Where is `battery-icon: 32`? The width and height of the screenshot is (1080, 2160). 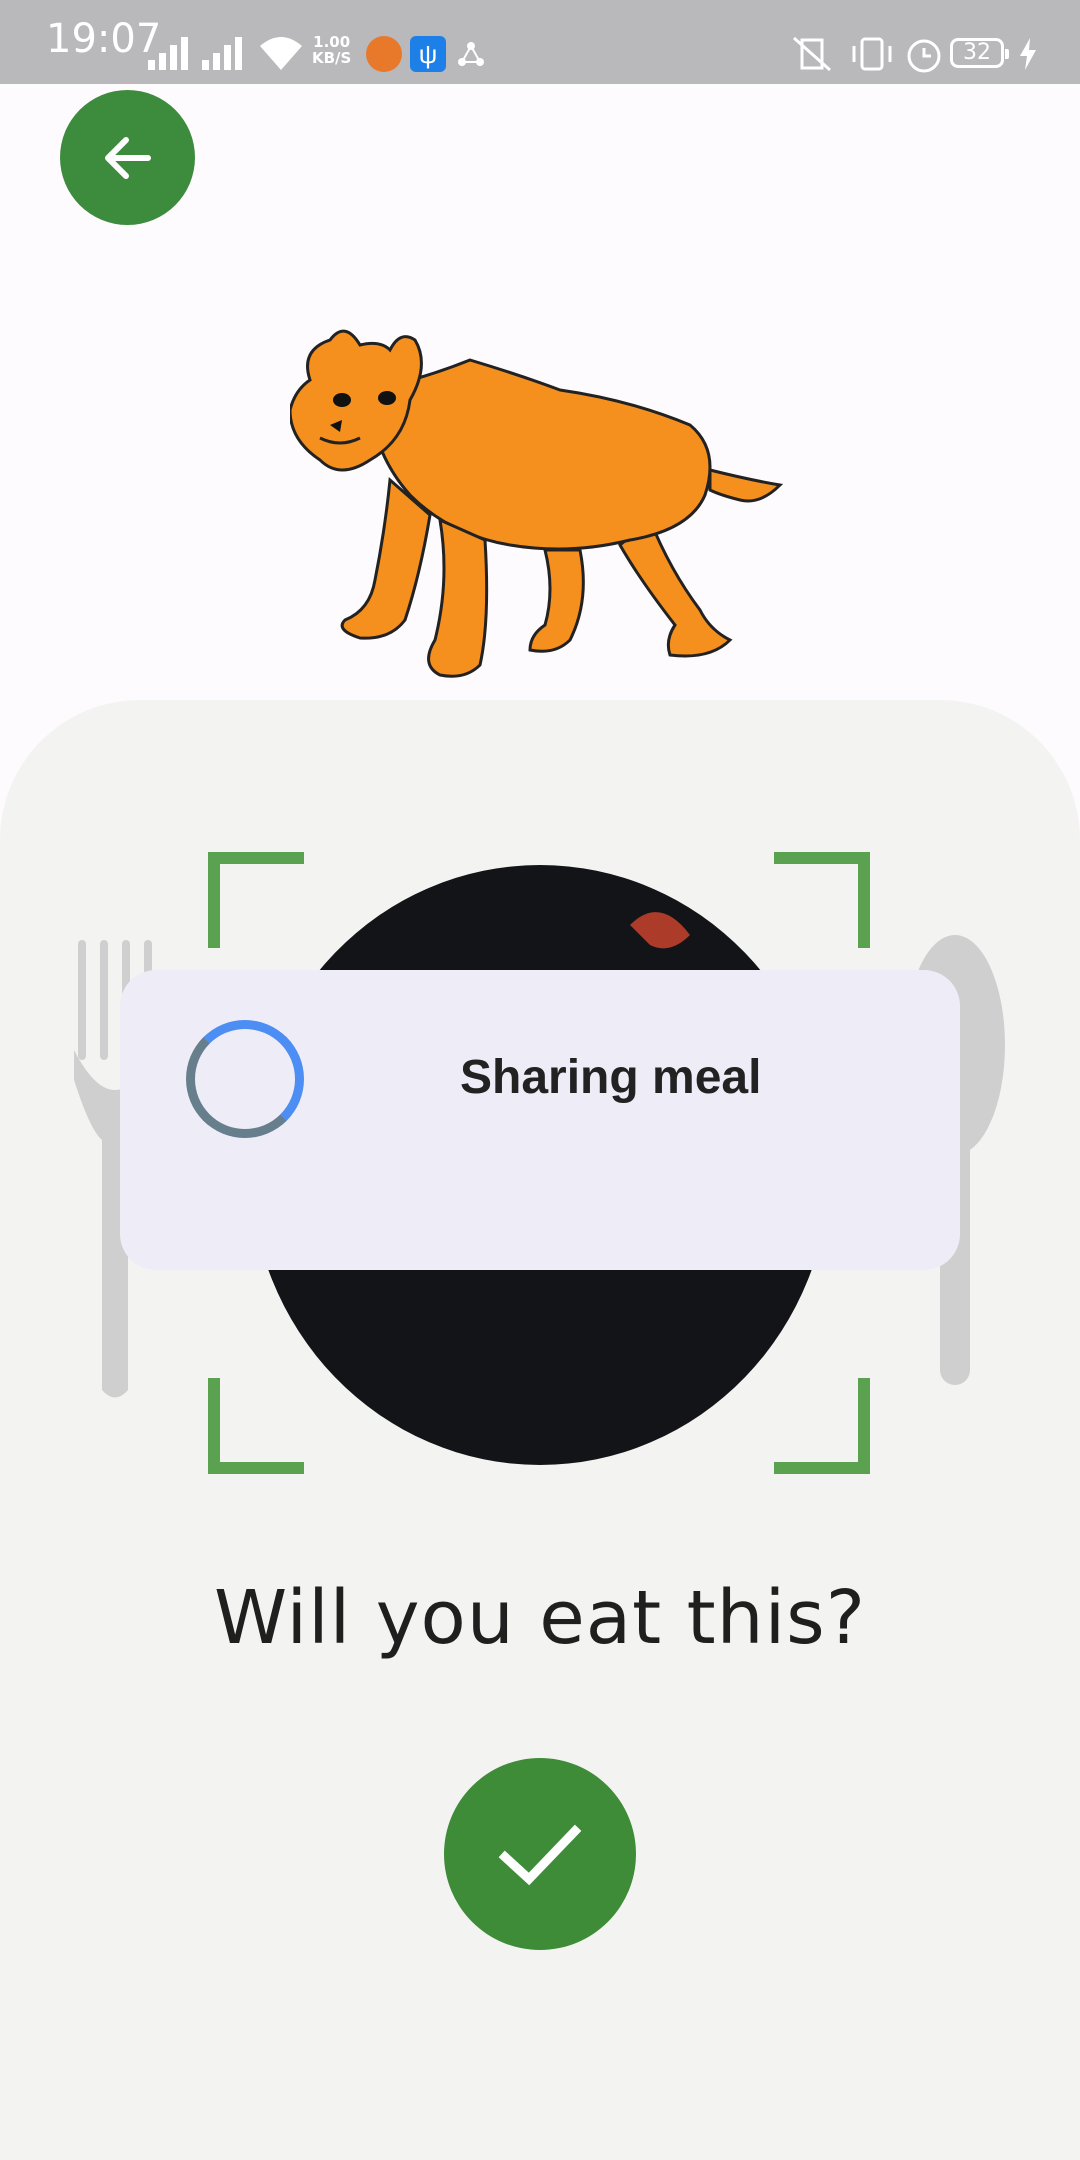 battery-icon: 32 is located at coordinates (979, 53).